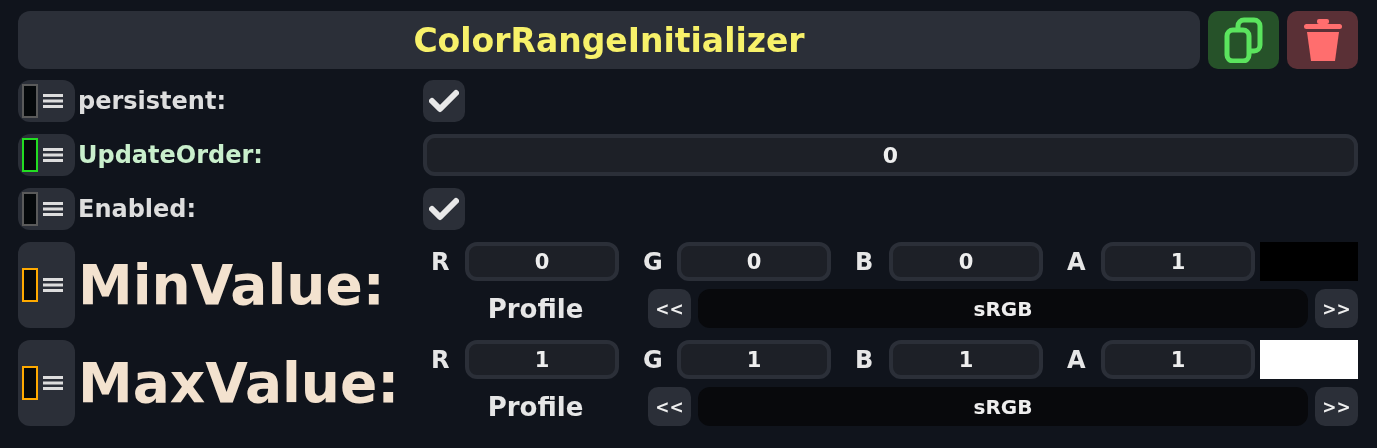  Describe the element at coordinates (137, 209) in the screenshot. I see `property-label: Enabled:` at that location.